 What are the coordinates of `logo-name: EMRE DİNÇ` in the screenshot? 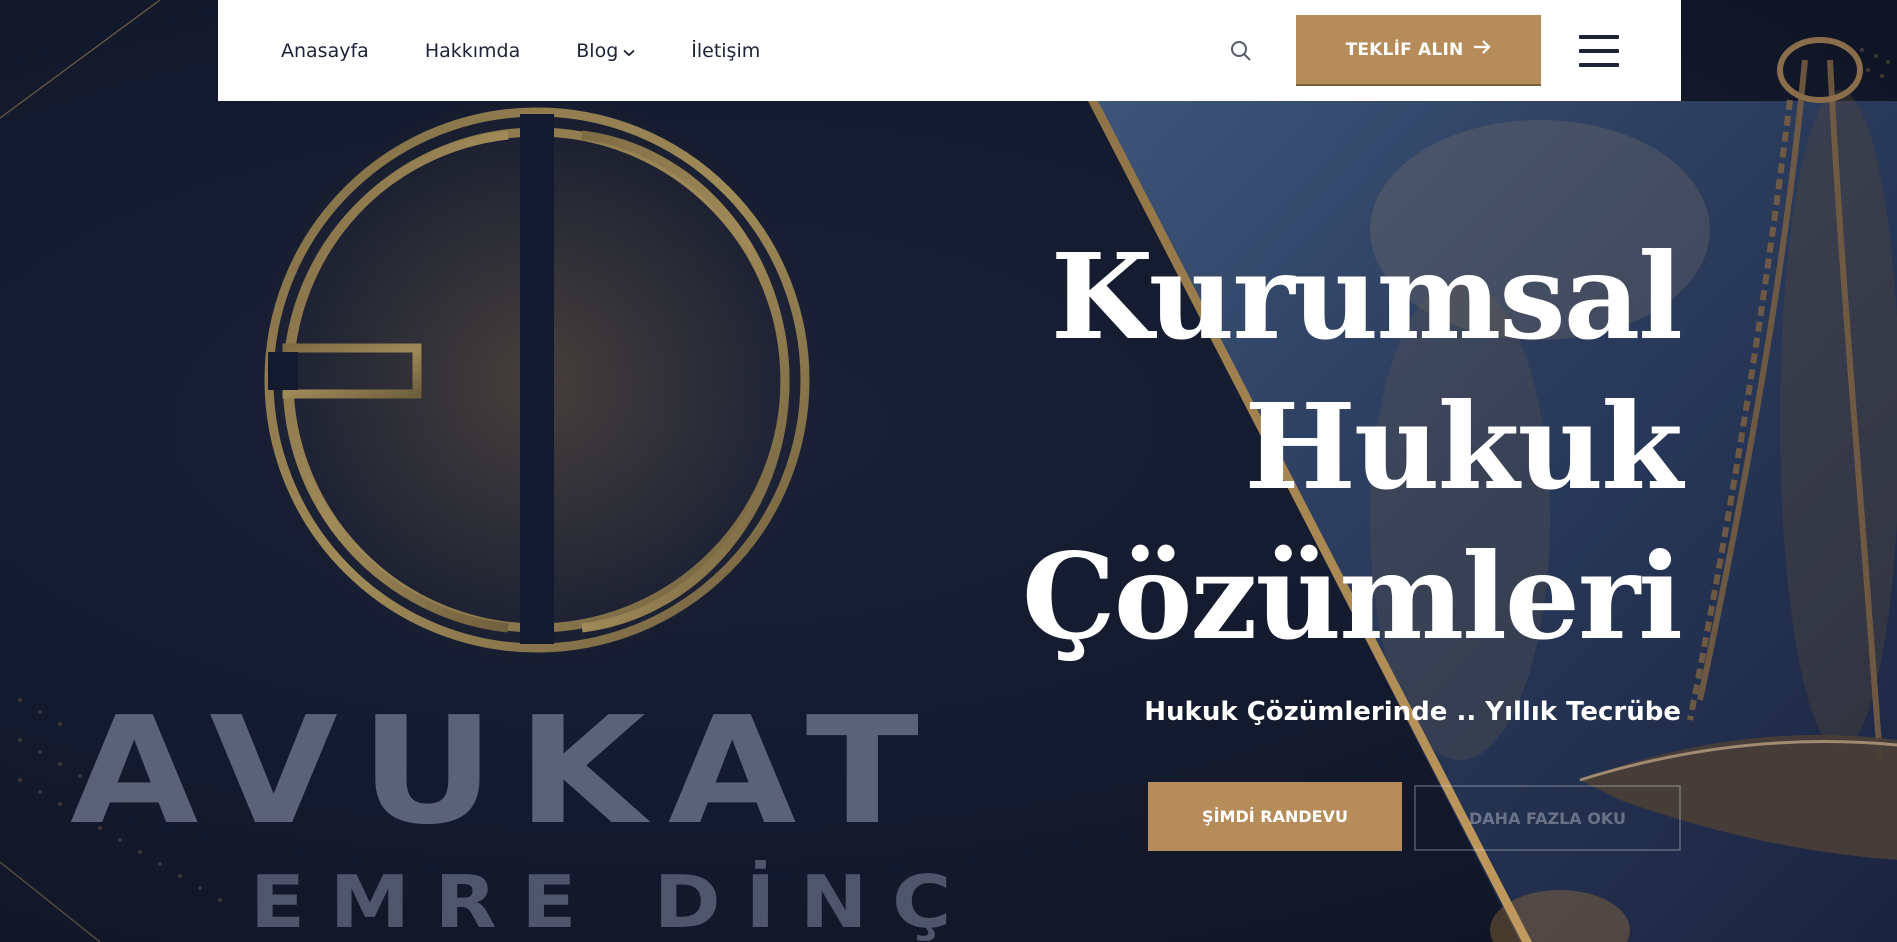 It's located at (613, 901).